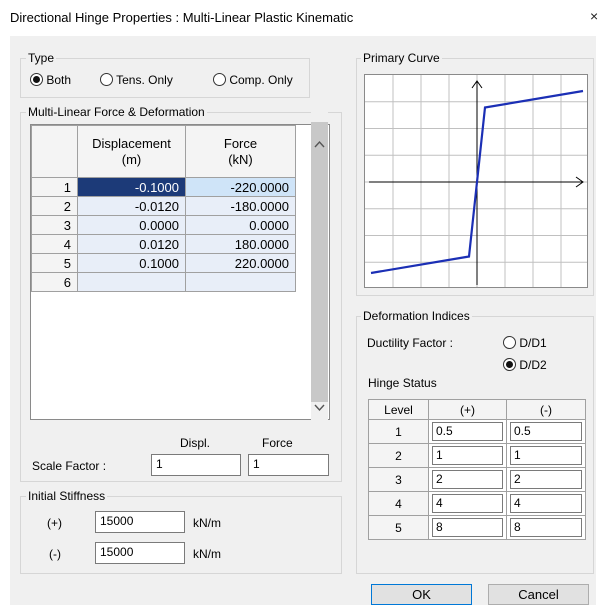  Describe the element at coordinates (319, 144) in the screenshot. I see `scroll-up-icon` at that location.